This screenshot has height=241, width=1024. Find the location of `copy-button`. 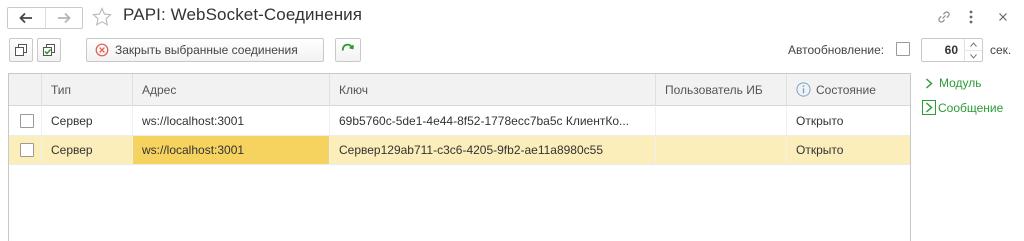

copy-button is located at coordinates (21, 50).